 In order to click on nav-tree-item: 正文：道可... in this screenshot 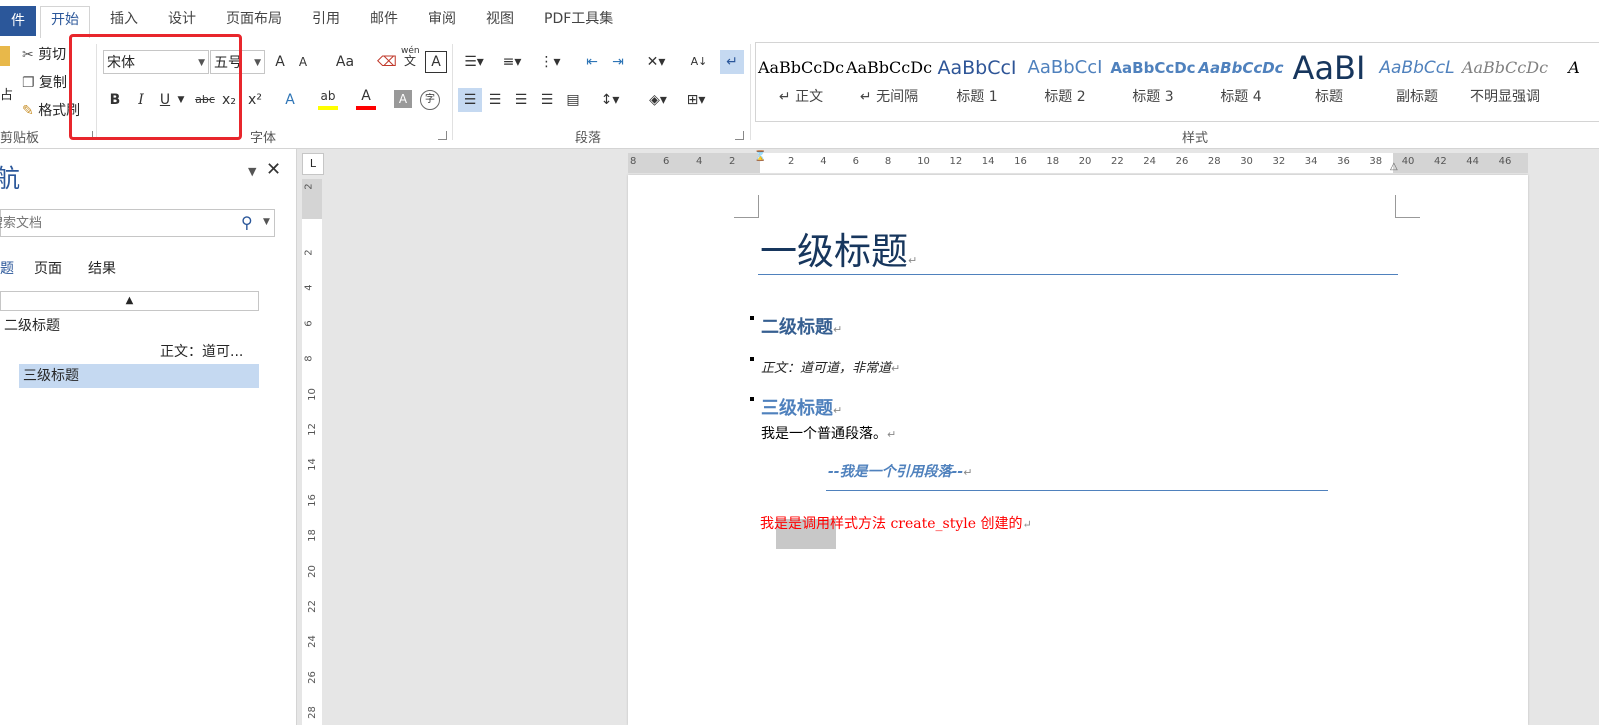, I will do `click(201, 351)`.